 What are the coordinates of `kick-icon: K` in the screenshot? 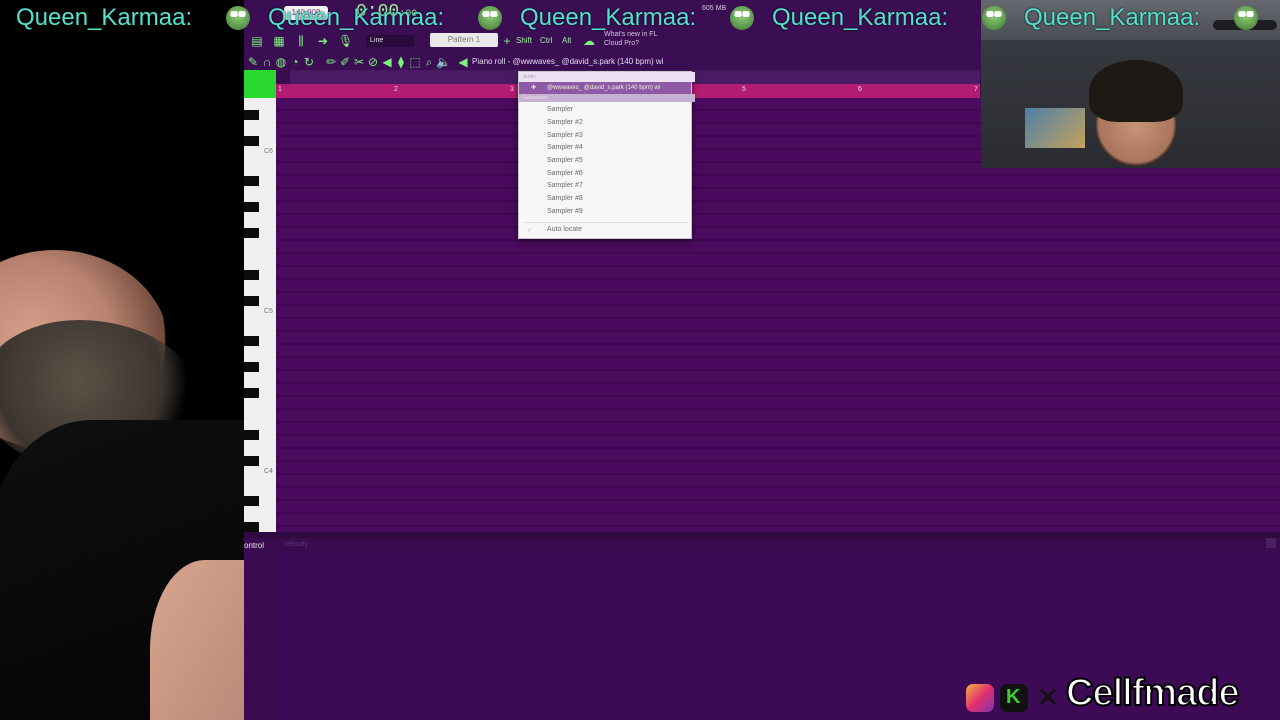 It's located at (1014, 698).